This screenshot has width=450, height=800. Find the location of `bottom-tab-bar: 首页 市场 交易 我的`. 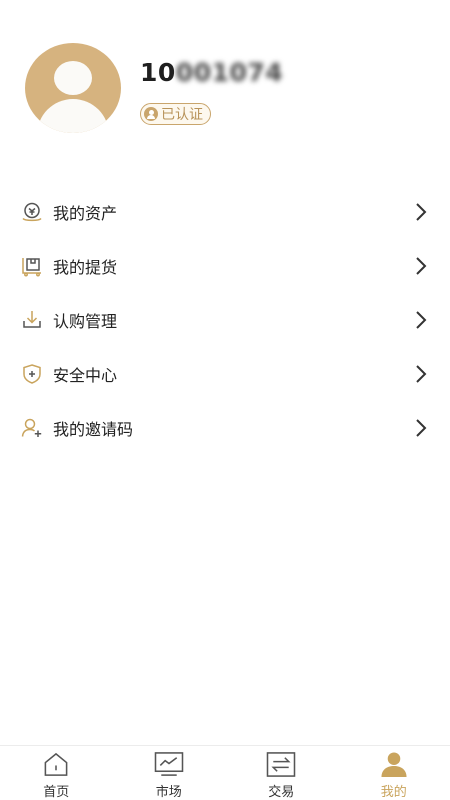

bottom-tab-bar: 首页 市场 交易 我的 is located at coordinates (225, 772).